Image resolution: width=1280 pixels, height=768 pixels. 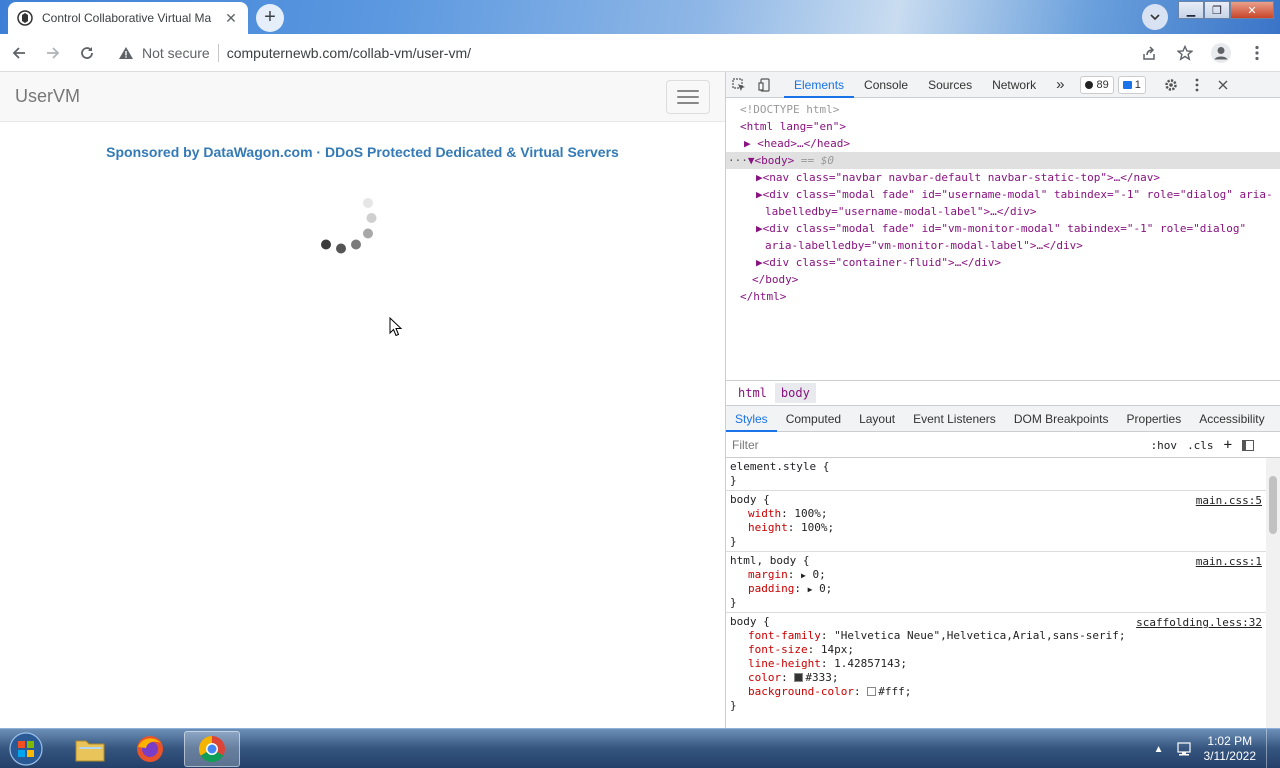 What do you see at coordinates (1273, 748) in the screenshot?
I see `show-desktop-button` at bounding box center [1273, 748].